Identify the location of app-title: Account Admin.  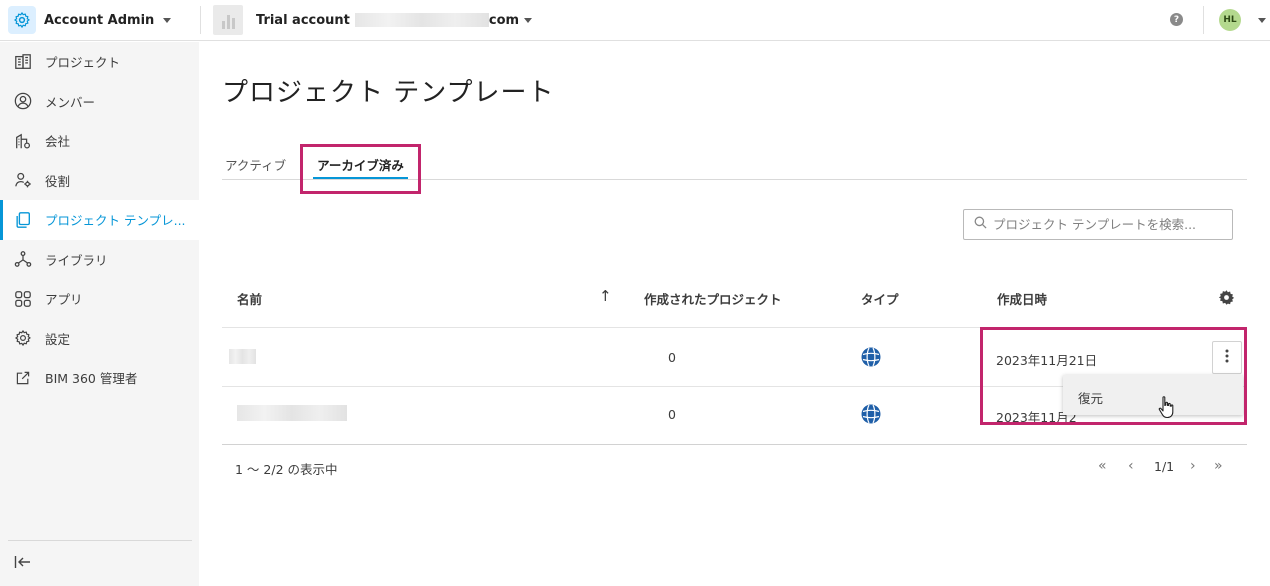
(99, 20).